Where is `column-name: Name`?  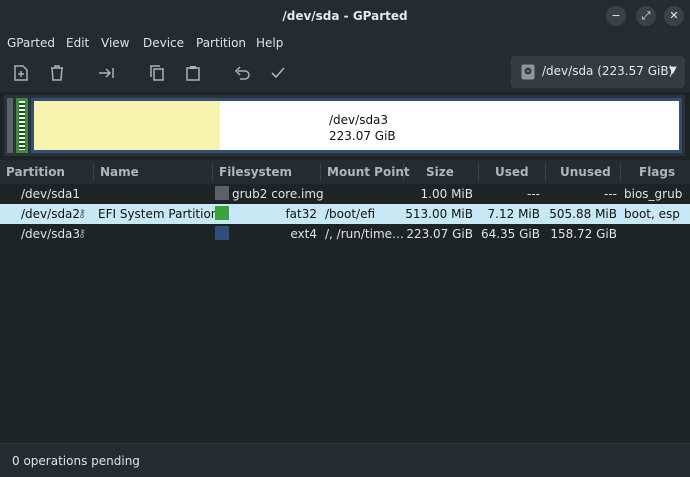 column-name: Name is located at coordinates (119, 172).